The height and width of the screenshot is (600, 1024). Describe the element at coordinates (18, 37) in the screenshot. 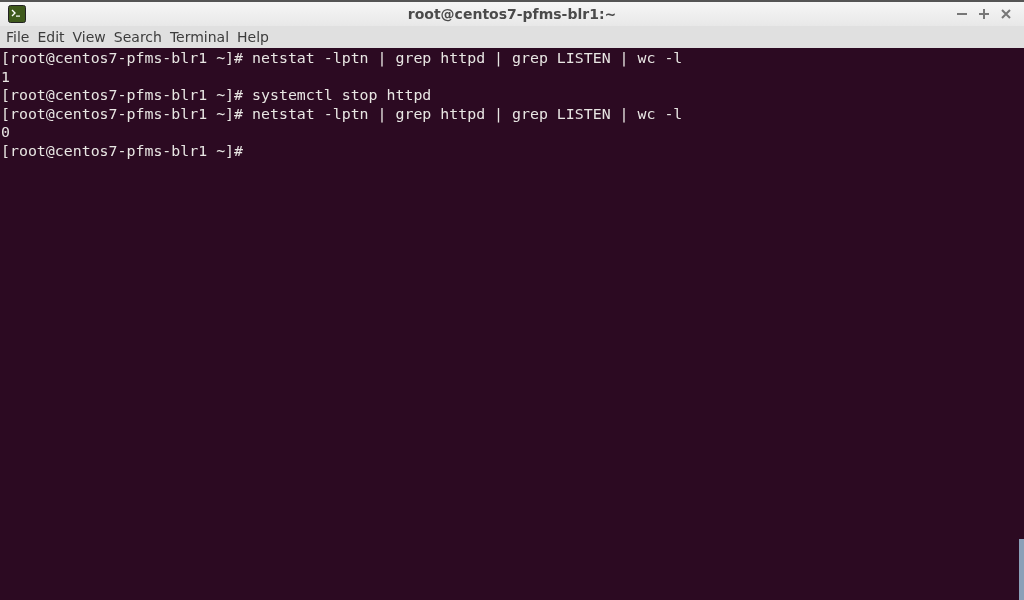

I see `menu-item: File` at that location.